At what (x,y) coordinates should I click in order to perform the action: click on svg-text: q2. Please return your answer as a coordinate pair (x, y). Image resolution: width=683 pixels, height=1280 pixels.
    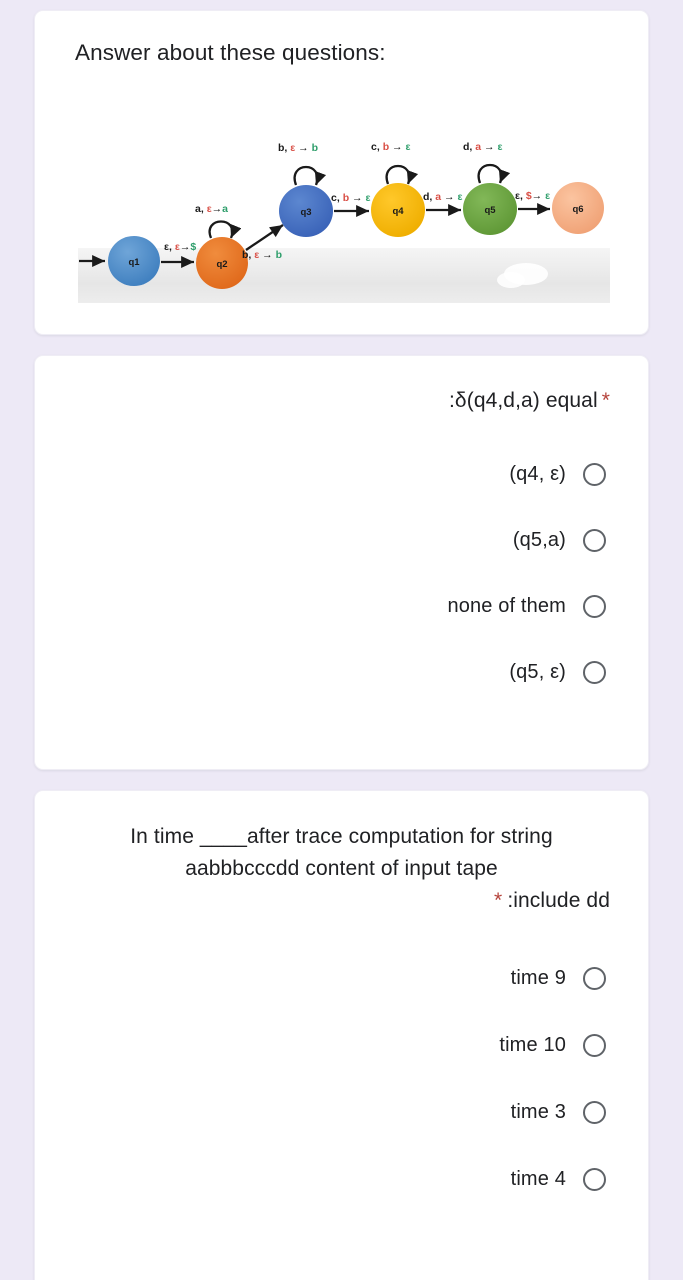
    Looking at the image, I should click on (221, 264).